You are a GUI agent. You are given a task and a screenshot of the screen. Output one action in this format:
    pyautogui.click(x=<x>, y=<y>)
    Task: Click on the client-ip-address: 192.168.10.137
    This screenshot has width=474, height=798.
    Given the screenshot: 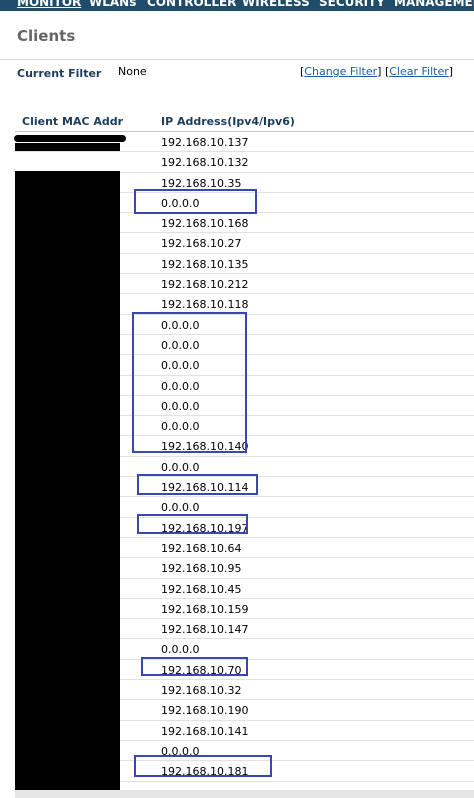 What is the action you would take?
    pyautogui.click(x=205, y=142)
    